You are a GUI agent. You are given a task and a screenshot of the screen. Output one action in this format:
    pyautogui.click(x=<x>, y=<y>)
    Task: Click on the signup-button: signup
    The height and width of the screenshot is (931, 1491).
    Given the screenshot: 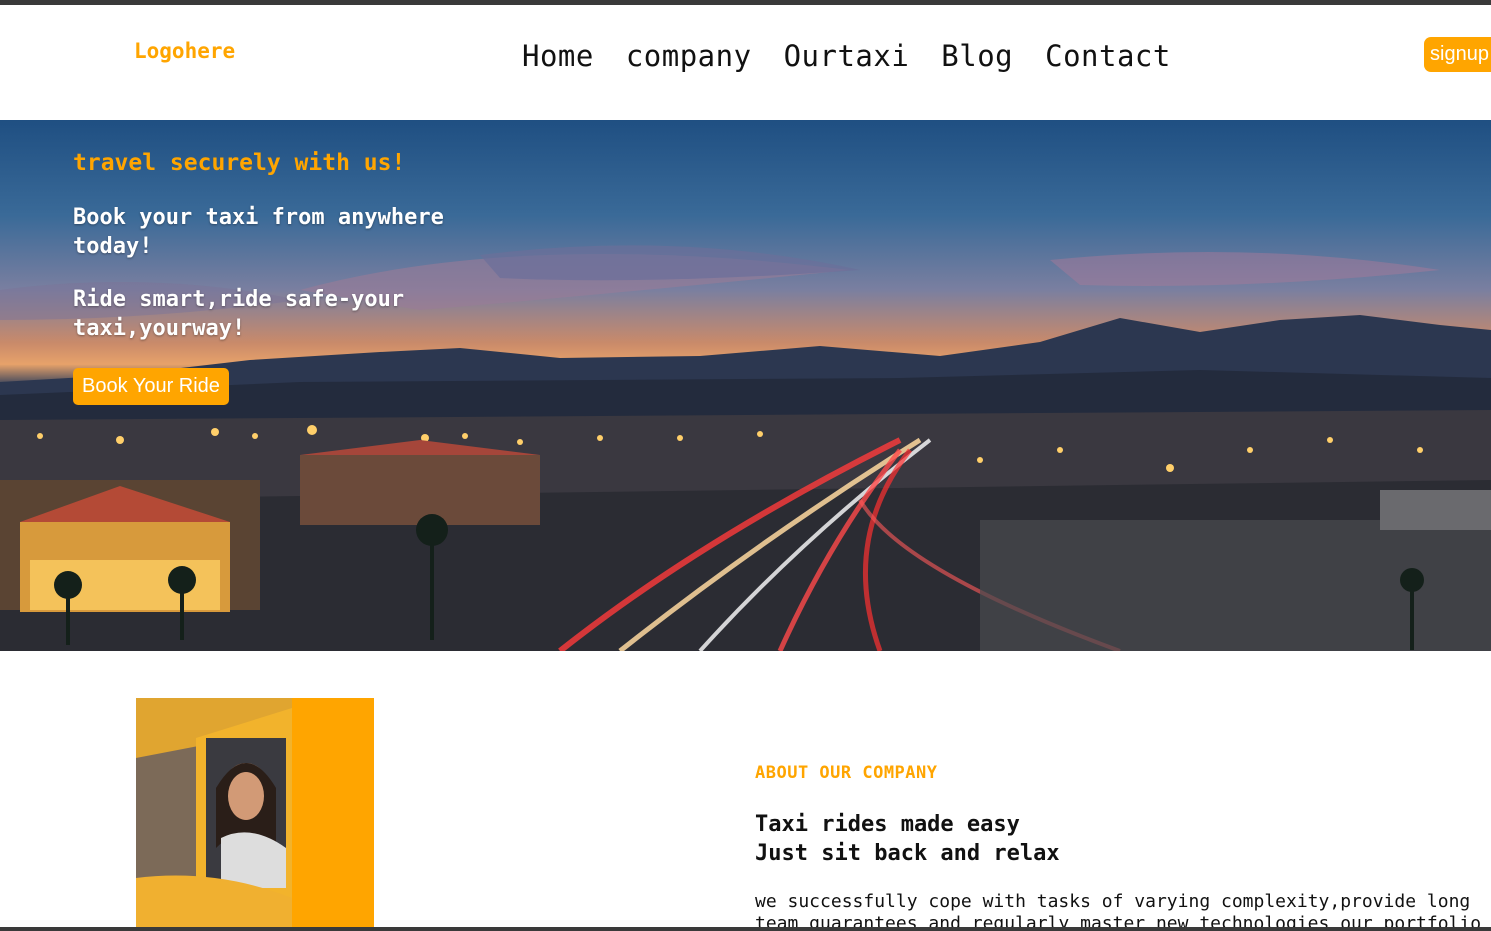 What is the action you would take?
    pyautogui.click(x=1457, y=54)
    